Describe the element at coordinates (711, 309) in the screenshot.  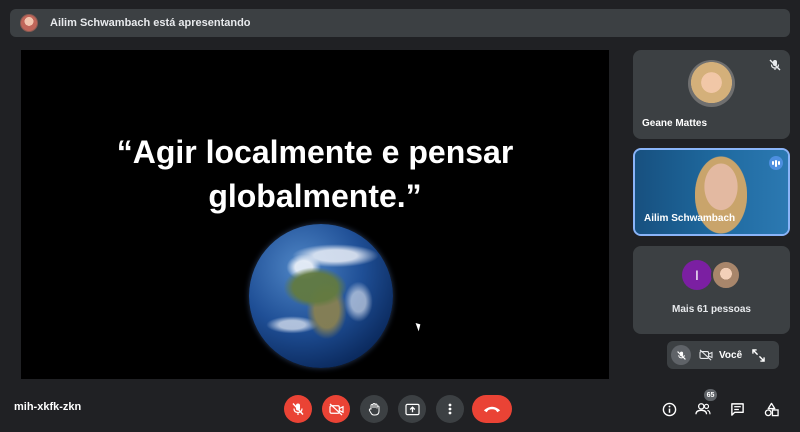
I see `more-people-label: Mais 61 pessoas` at that location.